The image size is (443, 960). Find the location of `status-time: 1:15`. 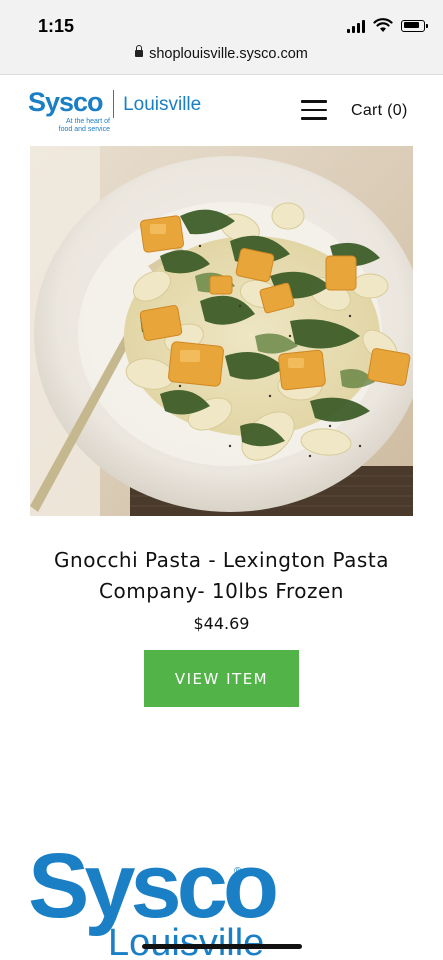

status-time: 1:15 is located at coordinates (56, 26).